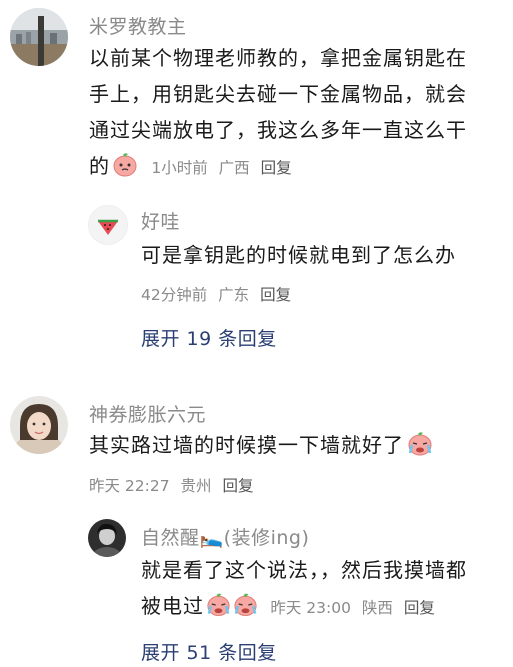 The image size is (513, 667). Describe the element at coordinates (179, 168) in the screenshot. I see `comment-time: 1小时前` at that location.